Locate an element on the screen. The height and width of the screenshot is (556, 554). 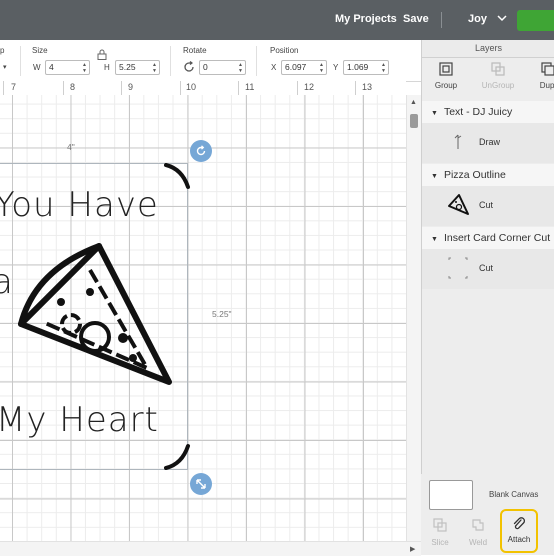
height-value: 5.25 is located at coordinates (127, 67).